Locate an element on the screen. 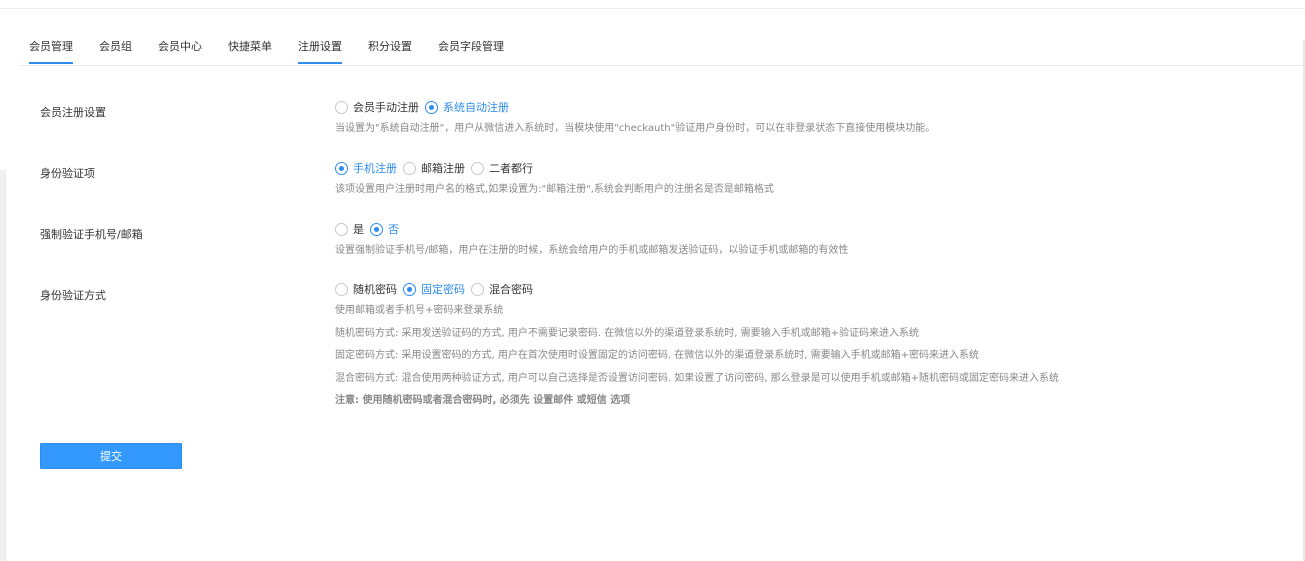 The height and width of the screenshot is (561, 1305). top-divider is located at coordinates (652, 8).